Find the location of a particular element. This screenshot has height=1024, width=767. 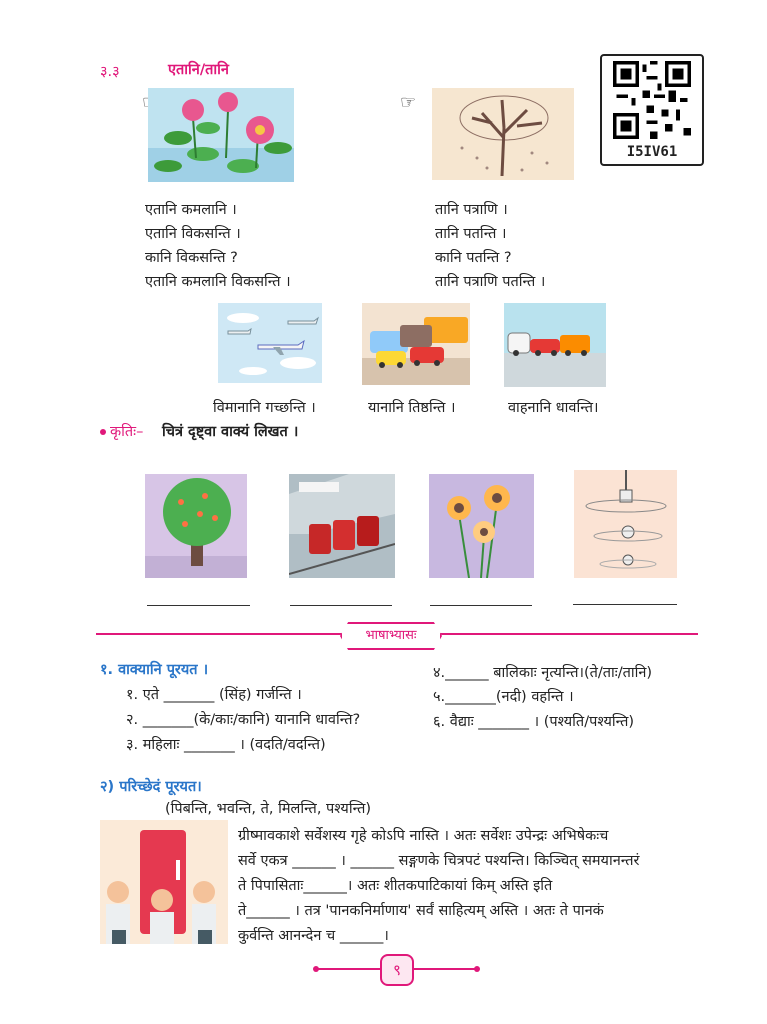

qr-code: I5IV61 is located at coordinates (652, 110).